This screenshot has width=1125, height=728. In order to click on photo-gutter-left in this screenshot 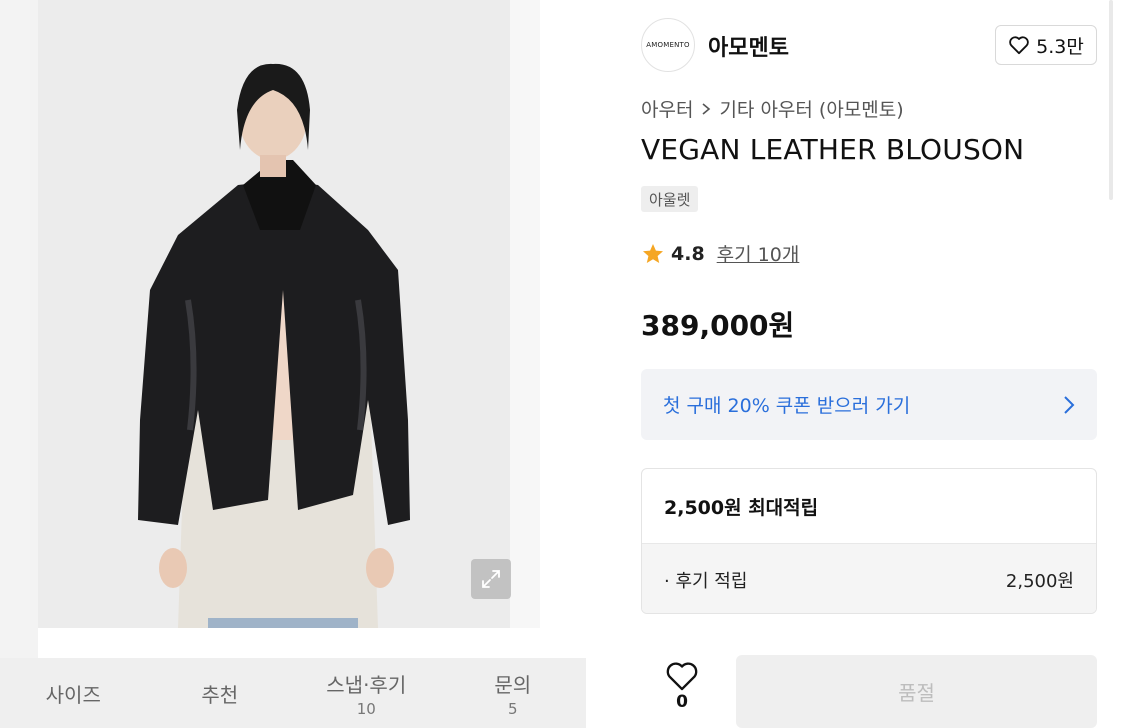, I will do `click(19, 329)`.